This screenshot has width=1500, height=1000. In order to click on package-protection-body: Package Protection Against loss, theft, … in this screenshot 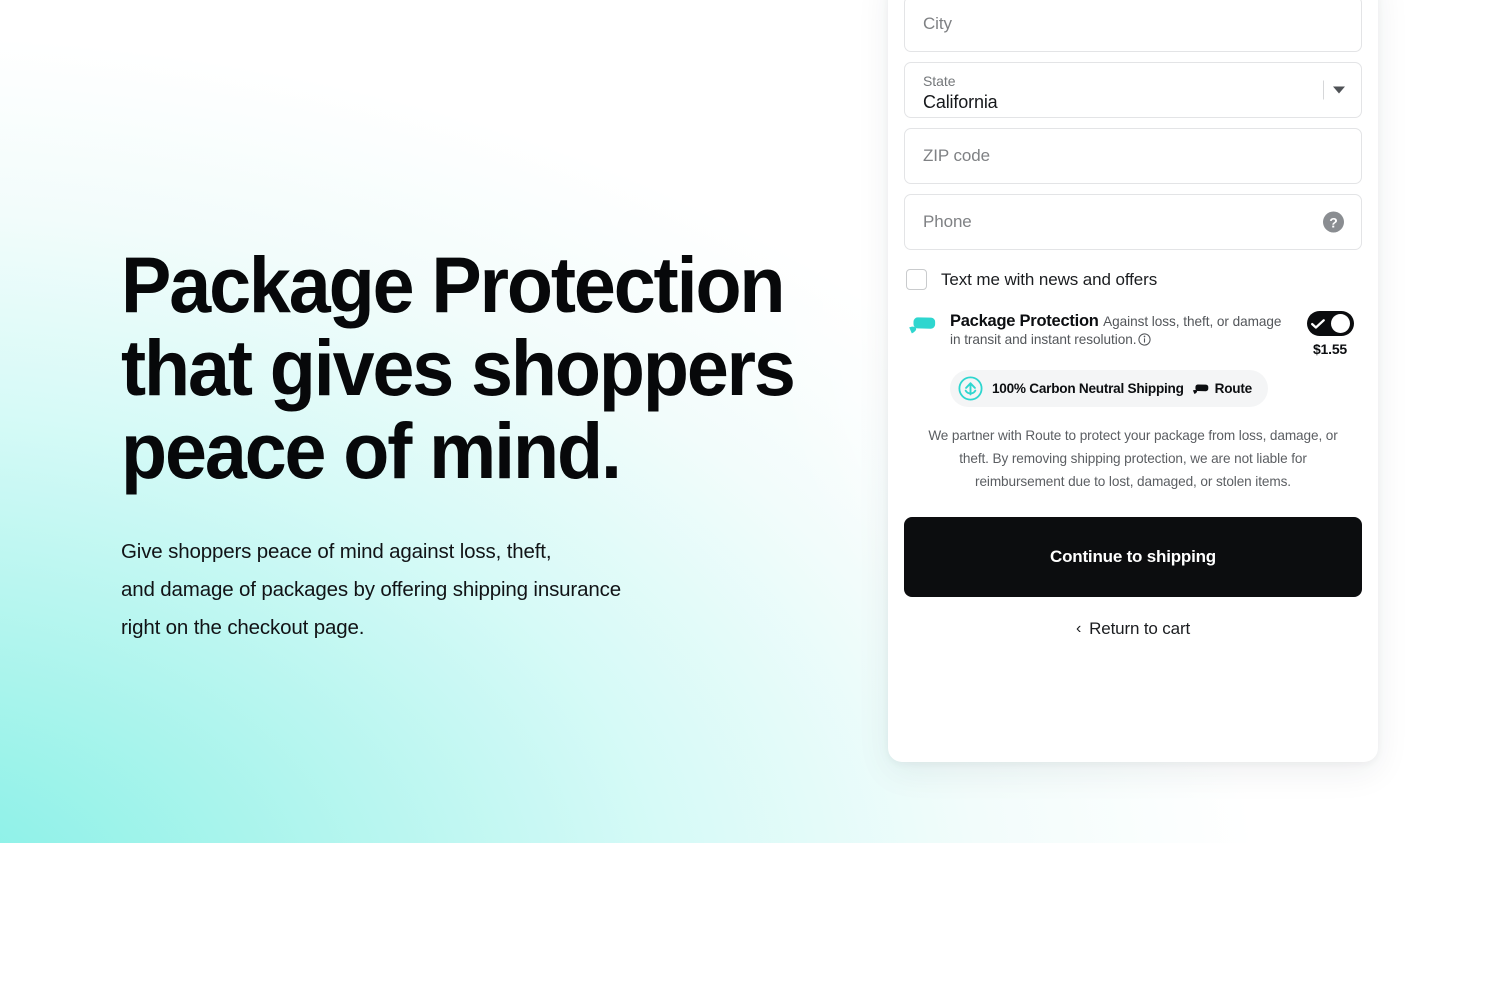, I will do `click(1118, 334)`.